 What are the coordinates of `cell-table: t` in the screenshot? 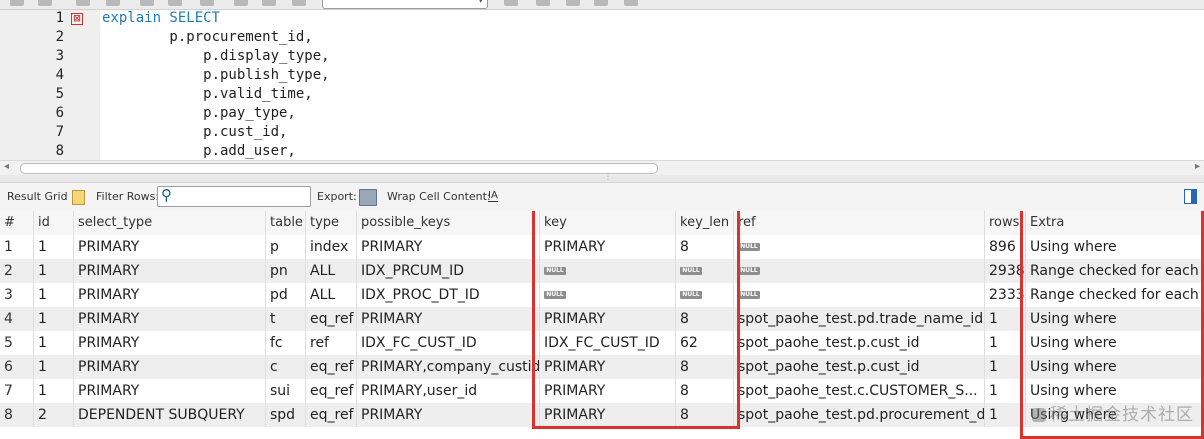 It's located at (286, 319).